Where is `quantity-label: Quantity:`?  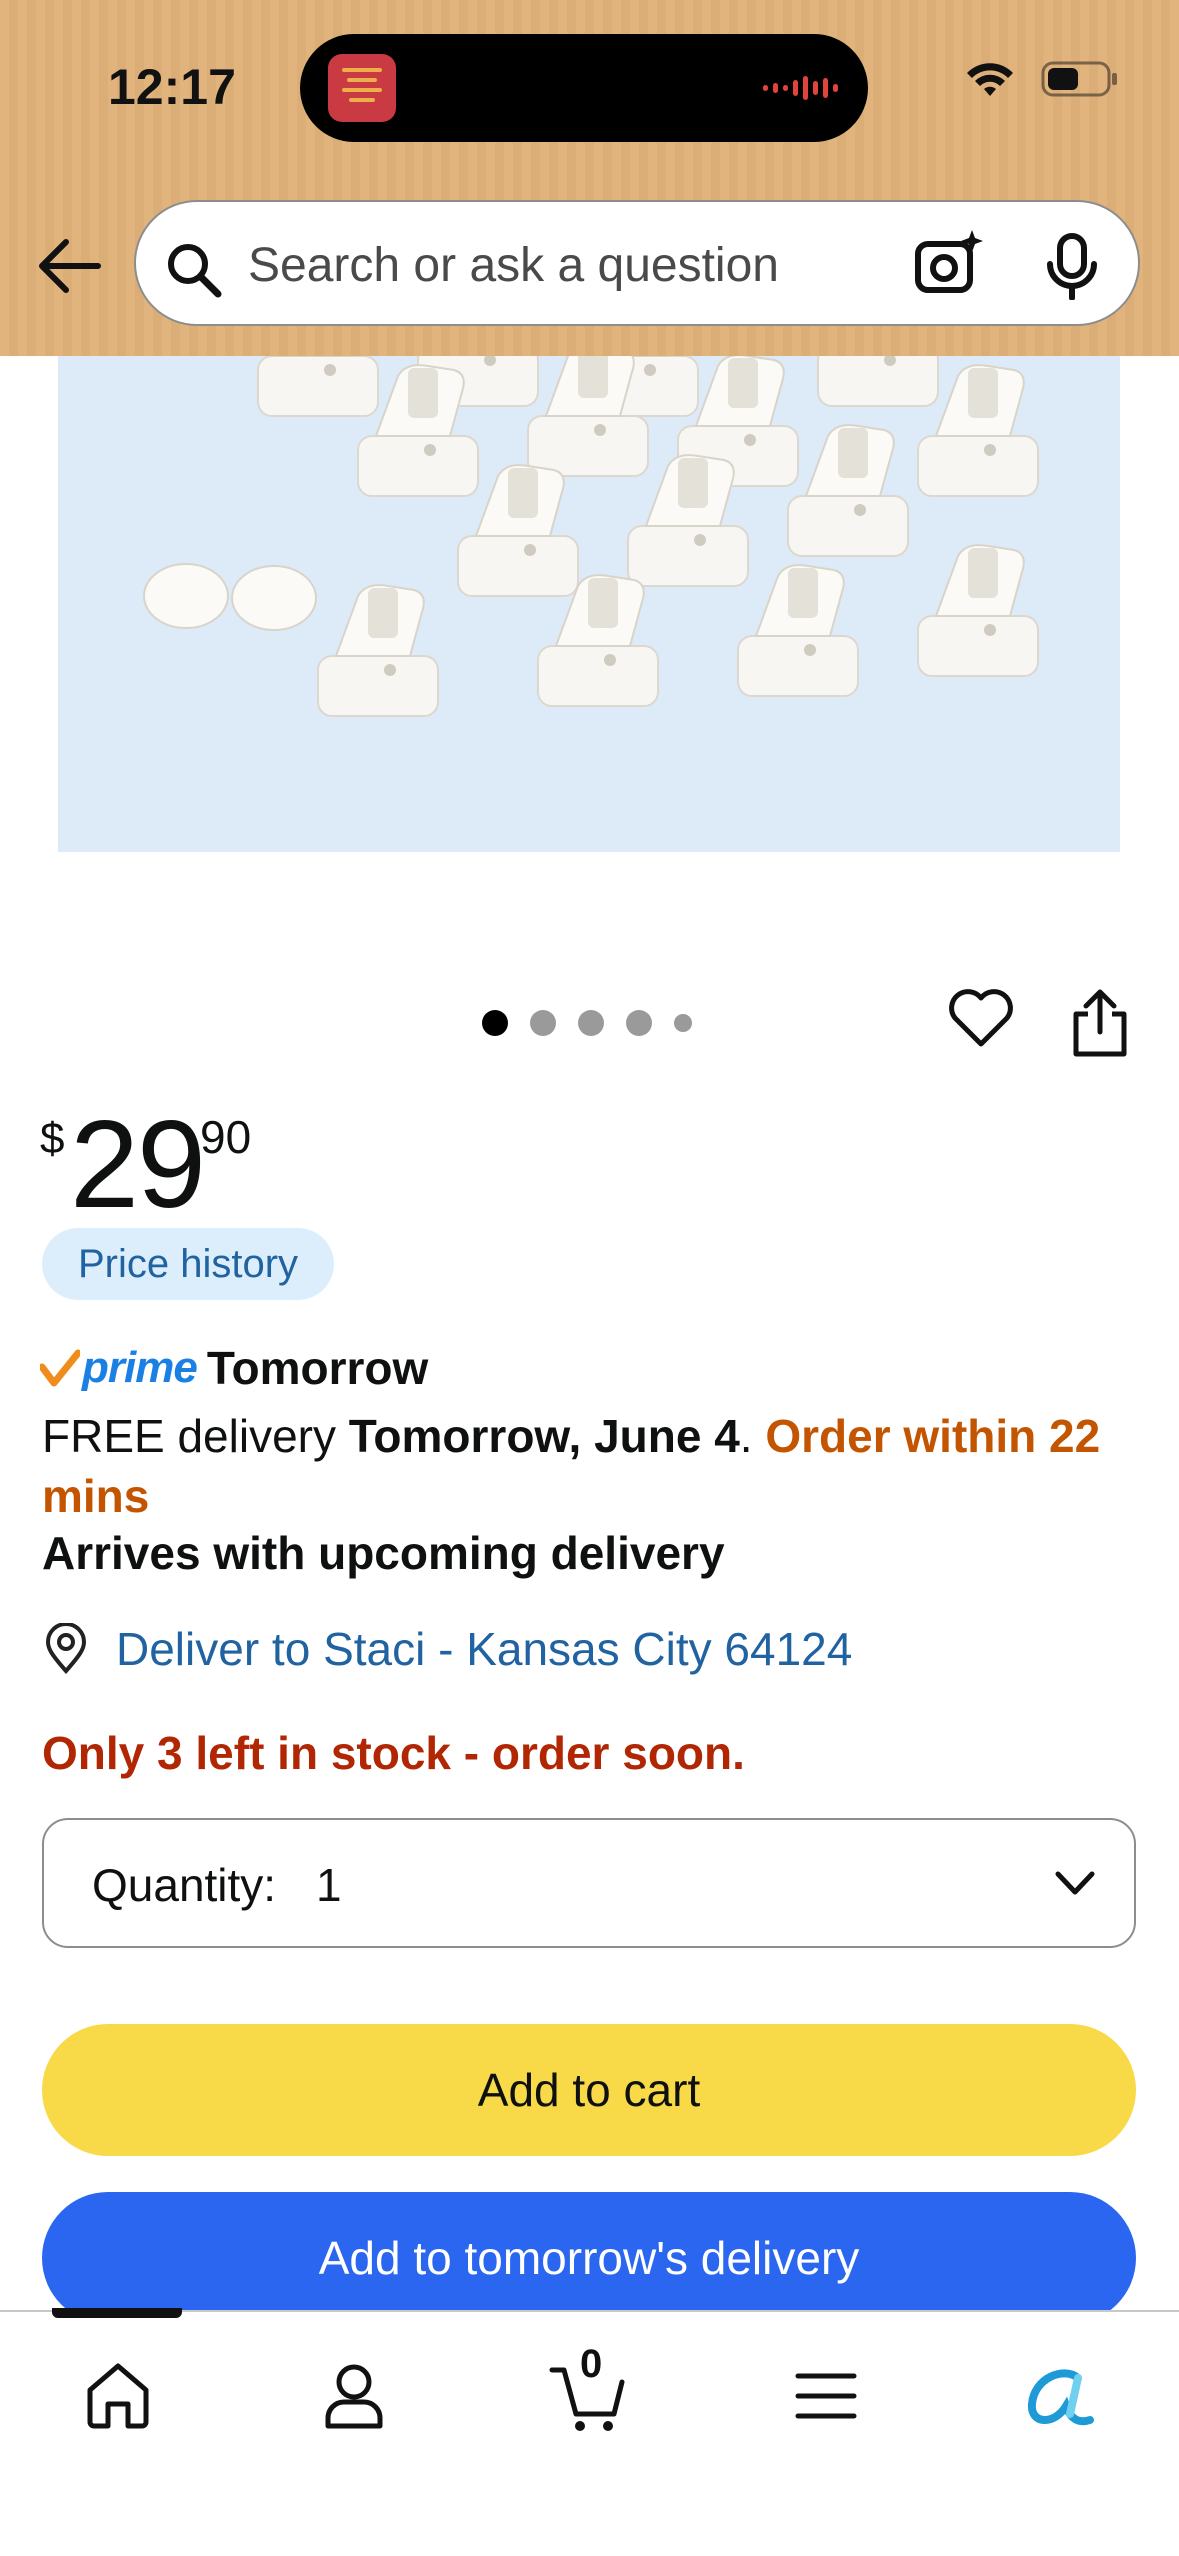
quantity-label: Quantity: is located at coordinates (184, 1885).